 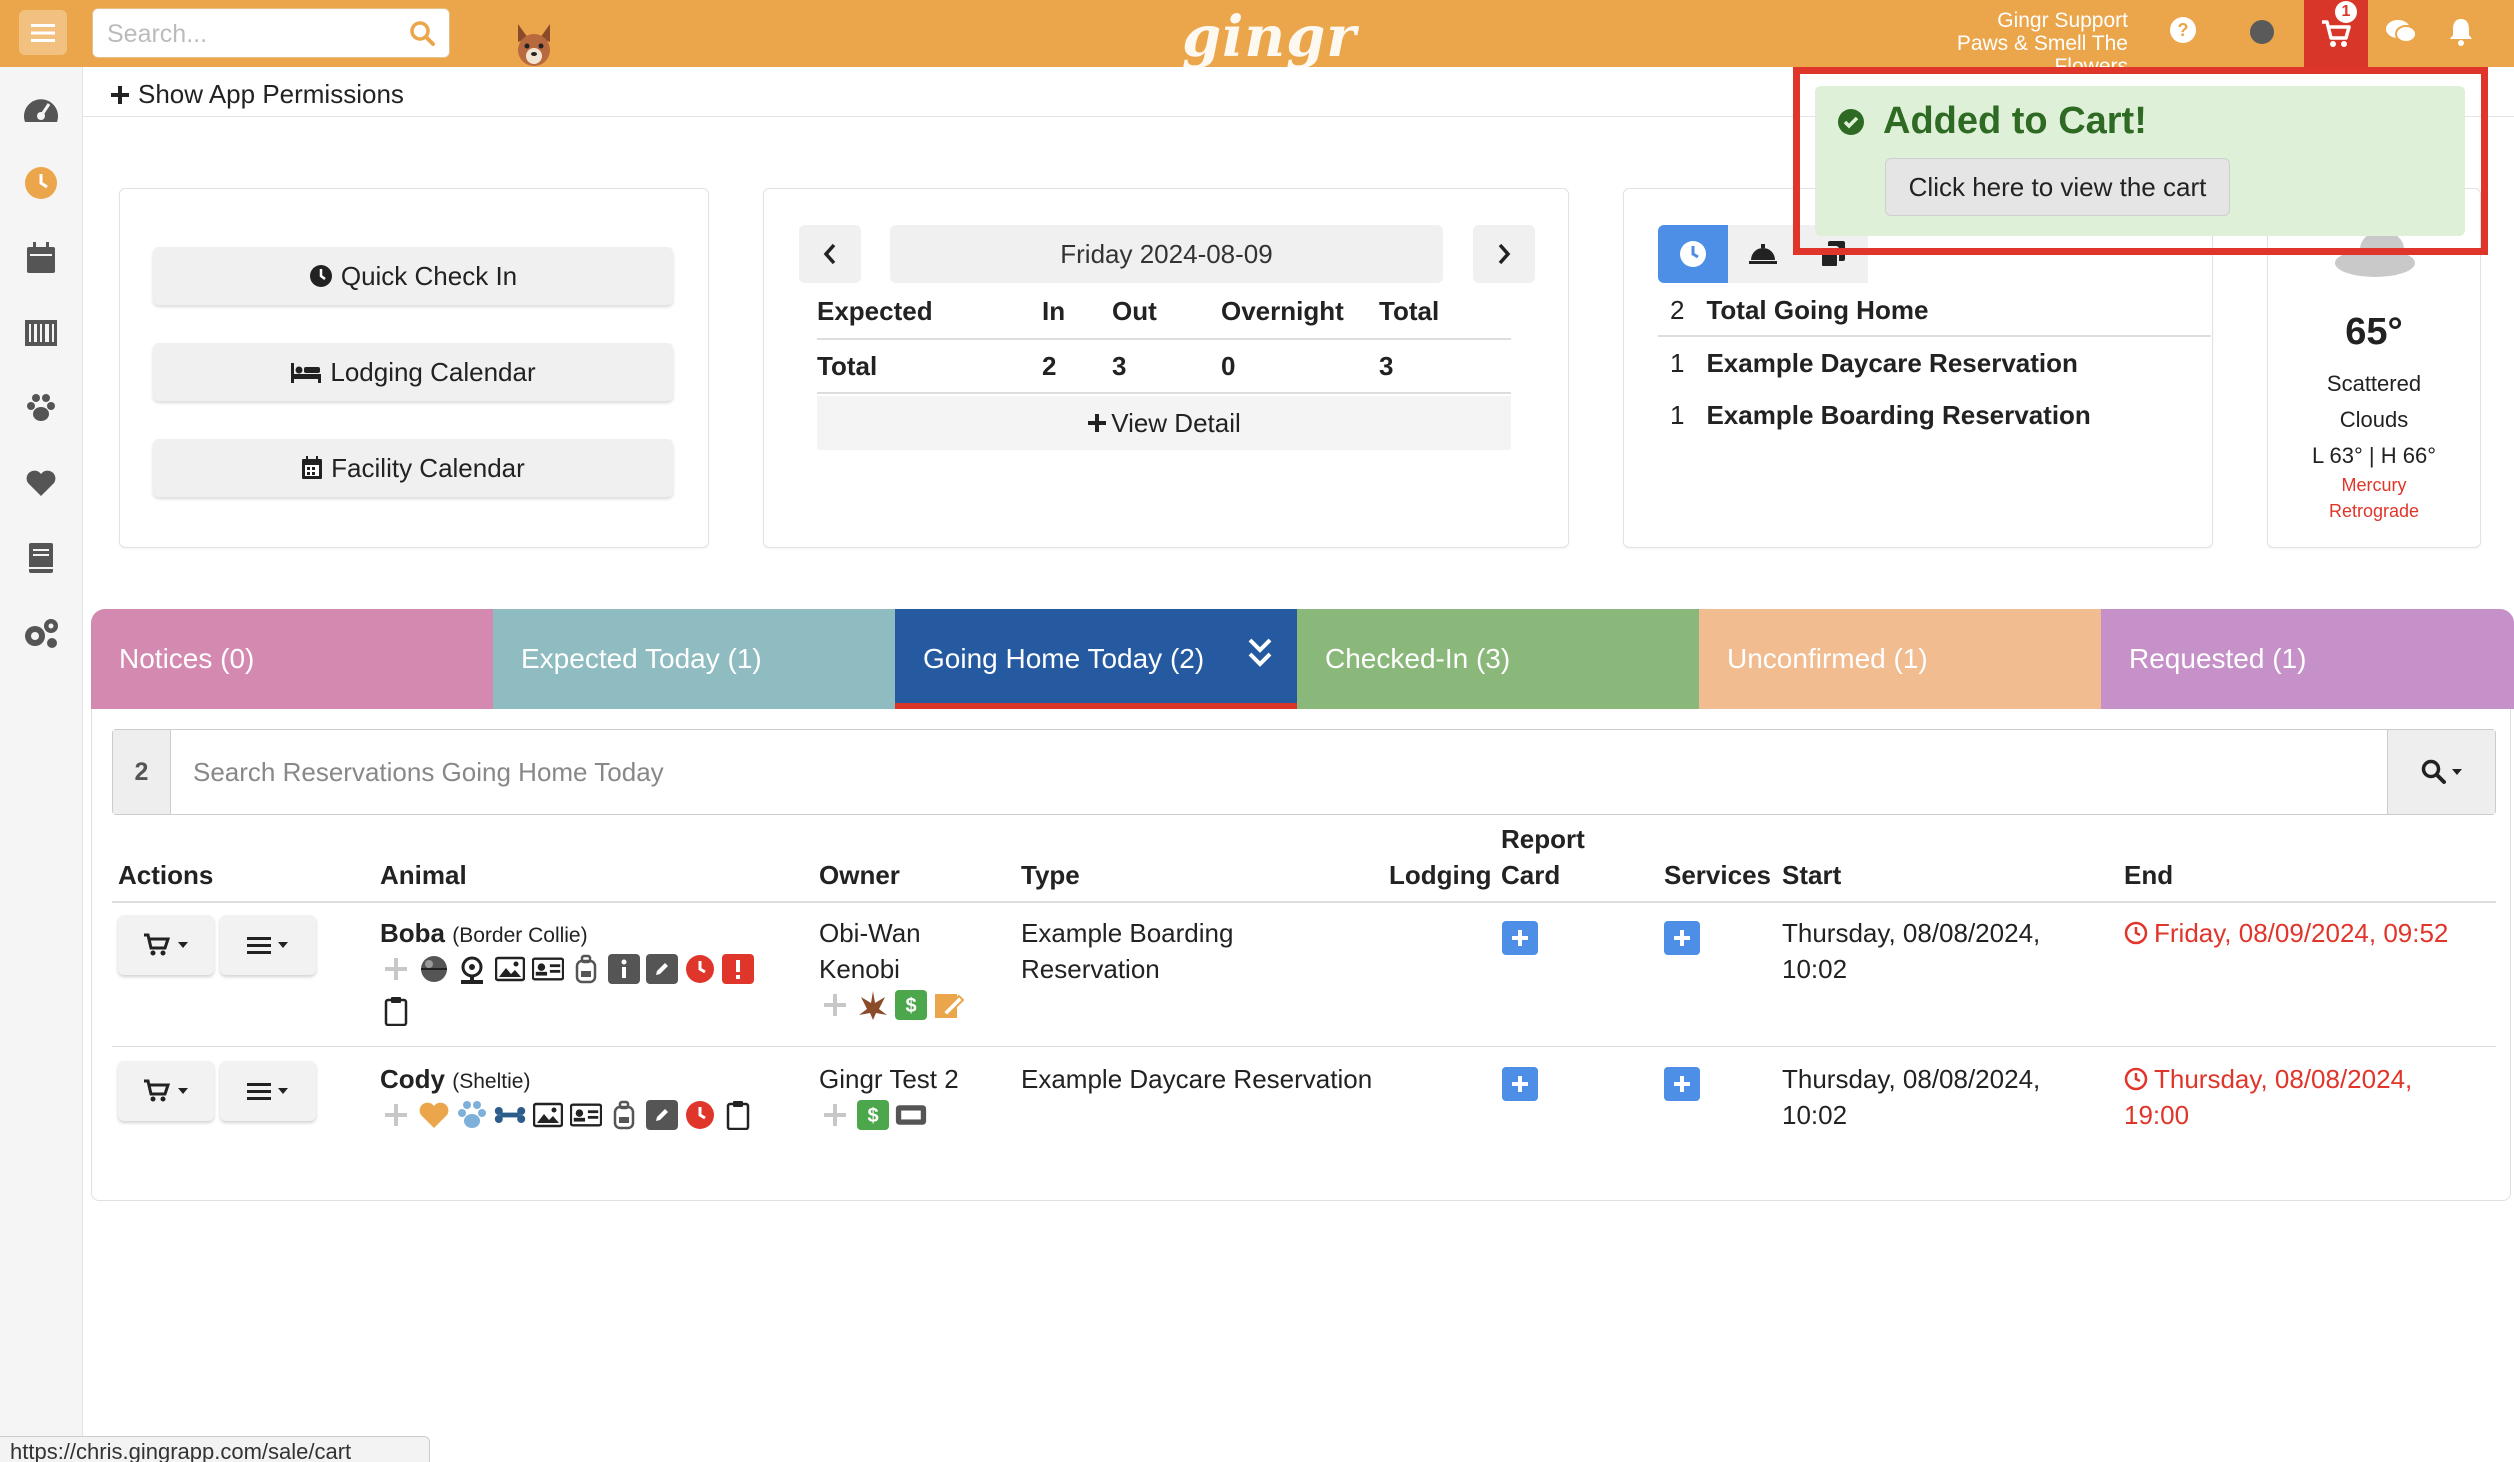 I want to click on going-home-row: 1 Example Daycare Reservation, so click(x=1934, y=363).